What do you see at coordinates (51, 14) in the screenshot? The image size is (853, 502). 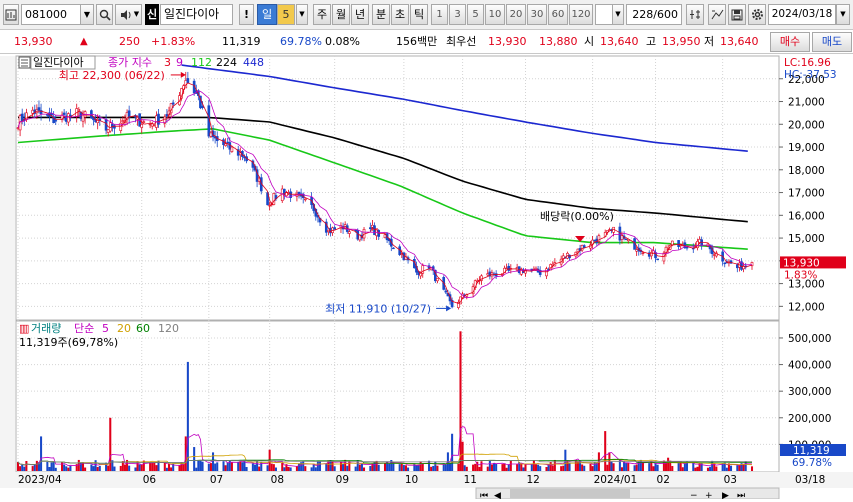 I see `stock-code-input: 081000` at bounding box center [51, 14].